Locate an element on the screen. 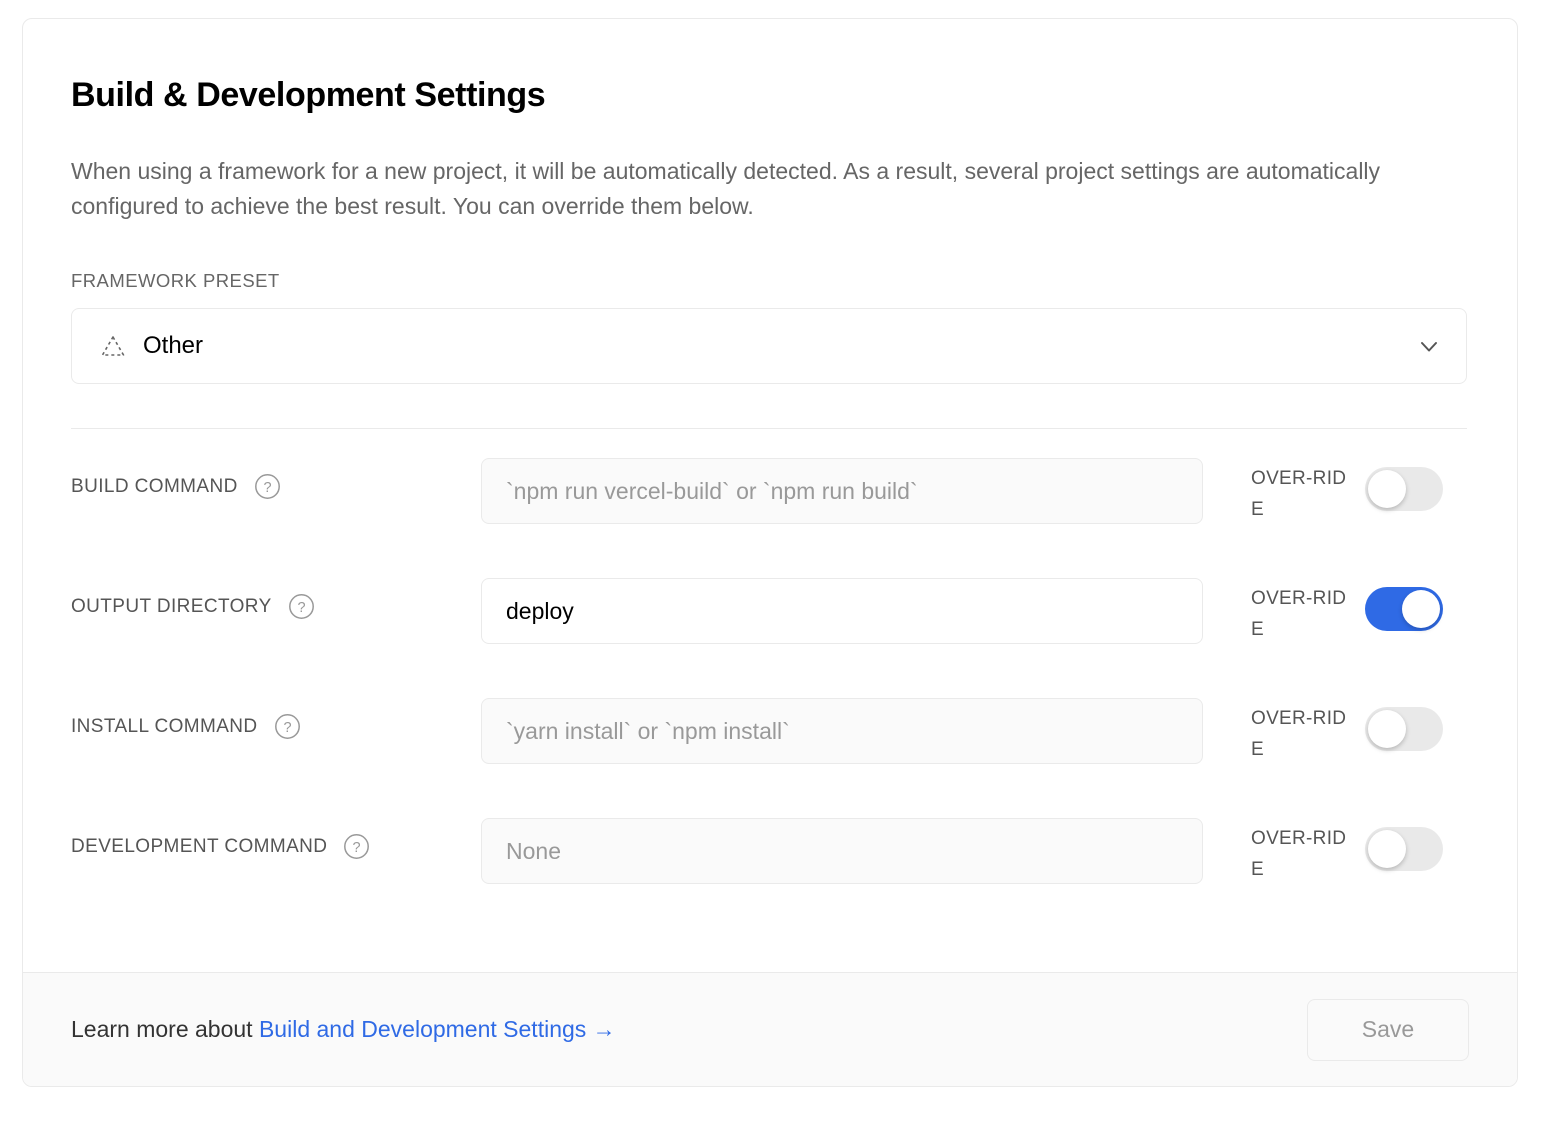  table-row: BUILD COMMAND ? OVER-RIDE is located at coordinates (770, 513).